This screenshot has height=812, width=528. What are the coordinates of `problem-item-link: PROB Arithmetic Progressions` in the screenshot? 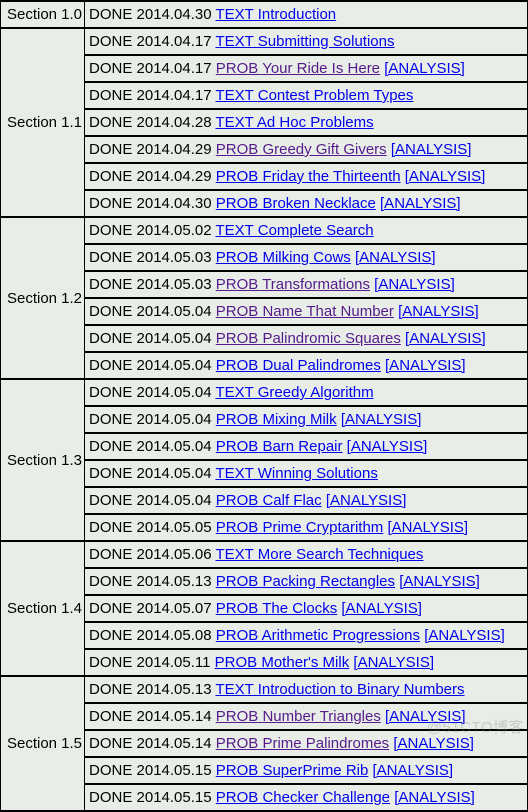 It's located at (318, 635).